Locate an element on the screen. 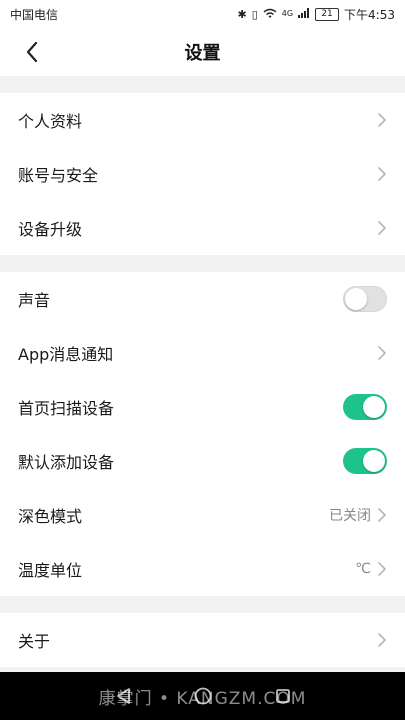 The image size is (405, 720). row-right: ℃ is located at coordinates (371, 569).